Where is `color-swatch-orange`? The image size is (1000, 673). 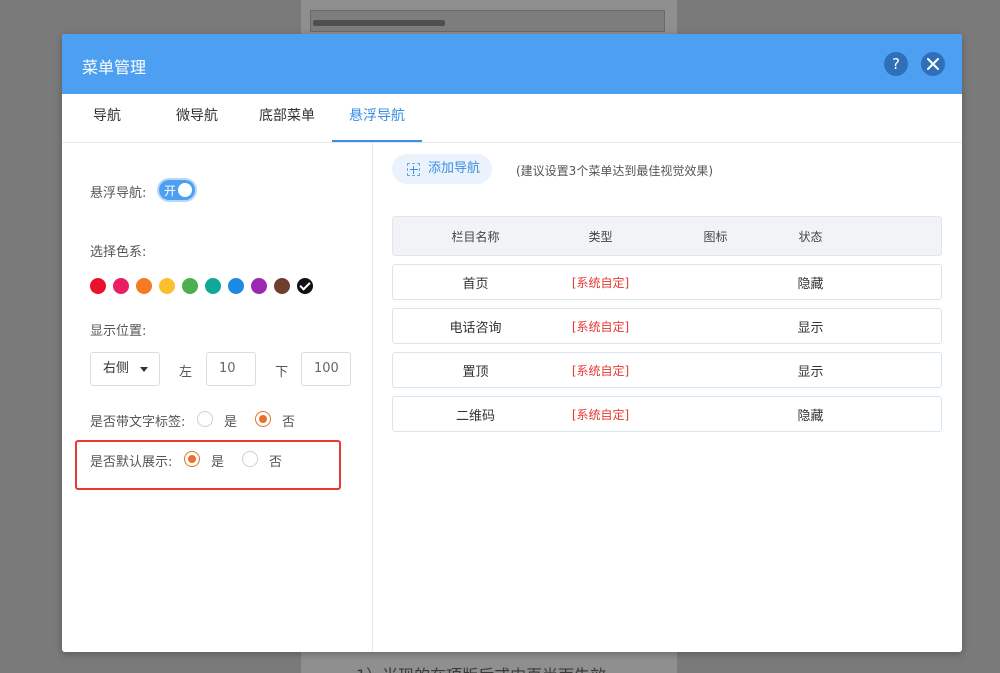
color-swatch-orange is located at coordinates (144, 286).